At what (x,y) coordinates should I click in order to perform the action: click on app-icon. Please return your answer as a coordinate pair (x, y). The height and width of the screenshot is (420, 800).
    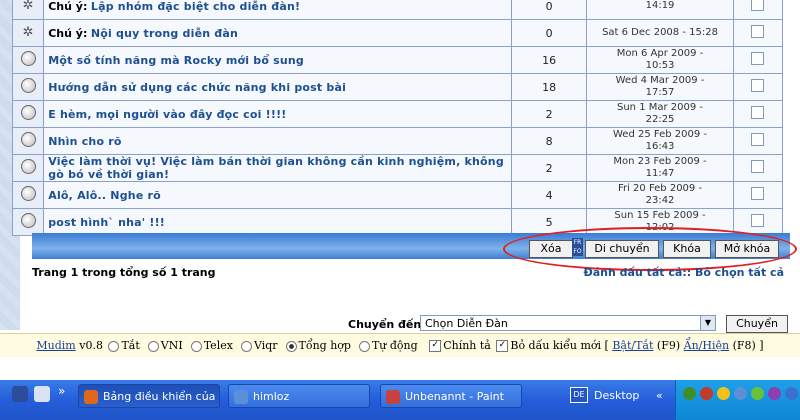
    Looking at the image, I should click on (91, 397).